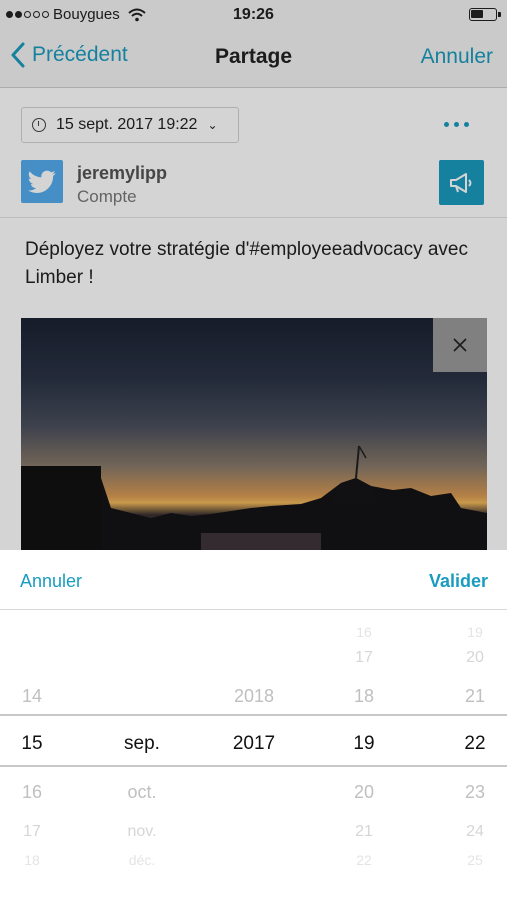 This screenshot has width=507, height=900. I want to click on picker-hour-option: 20, so click(364, 792).